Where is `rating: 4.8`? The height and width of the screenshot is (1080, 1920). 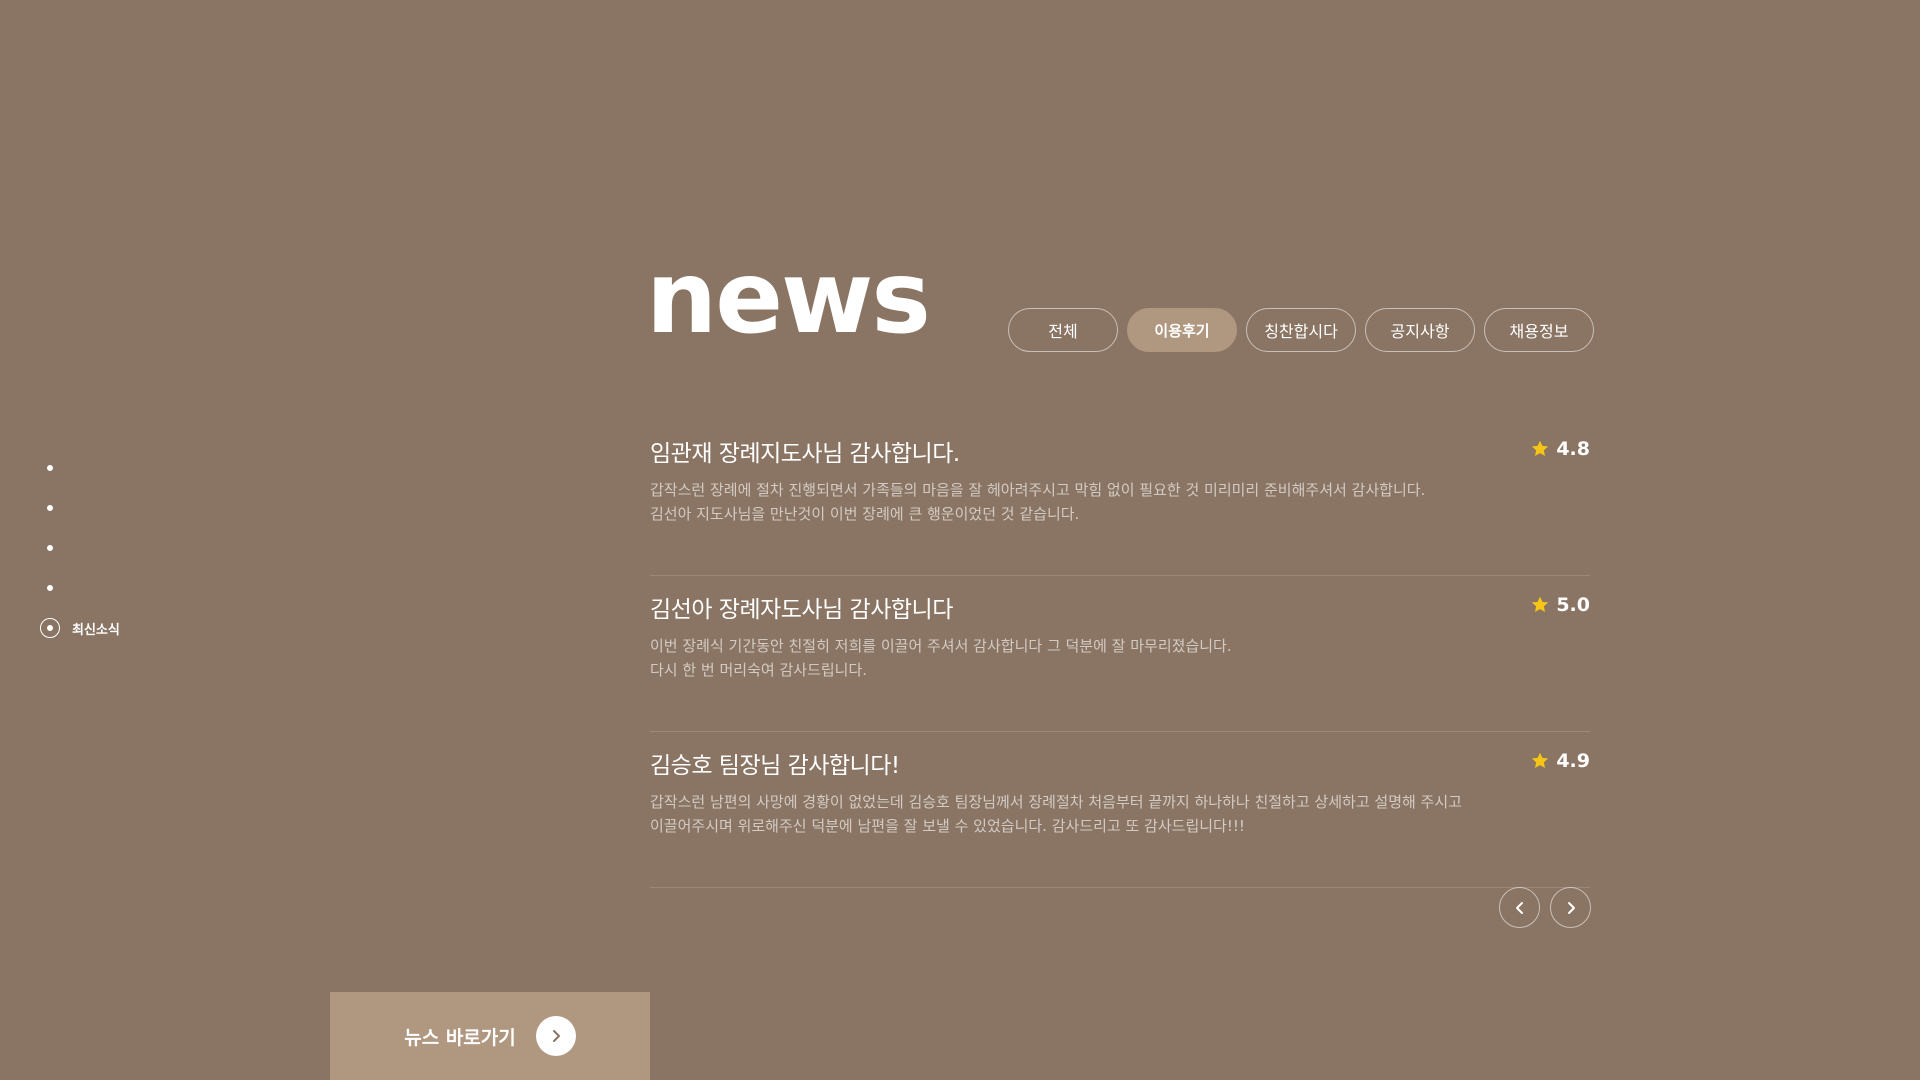 rating: 4.8 is located at coordinates (1560, 449).